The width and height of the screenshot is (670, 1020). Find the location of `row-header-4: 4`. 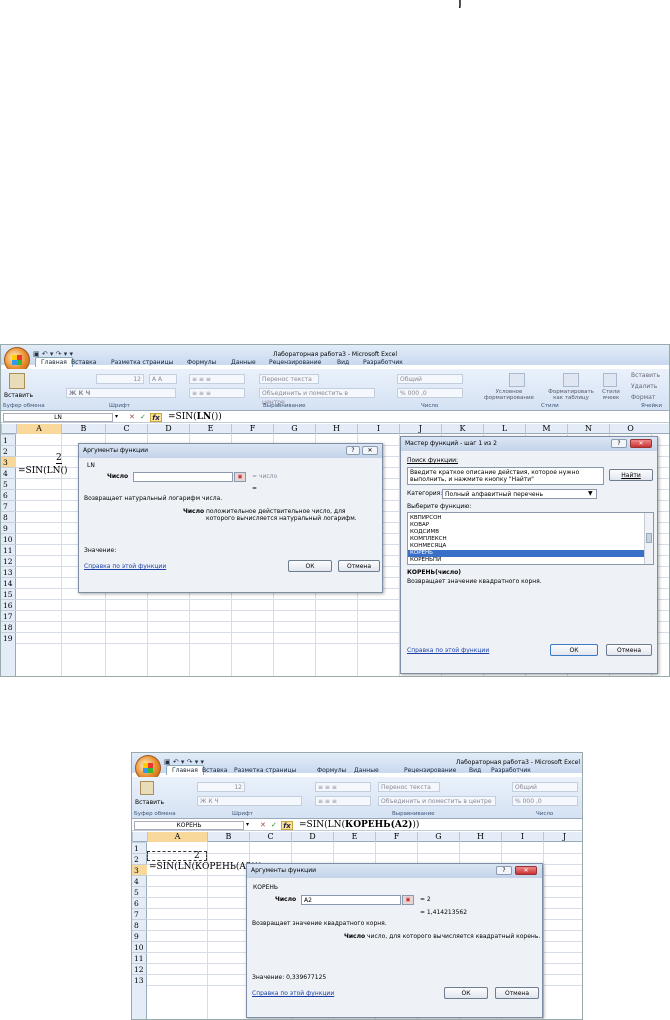

row-header-4: 4 is located at coordinates (8, 472).